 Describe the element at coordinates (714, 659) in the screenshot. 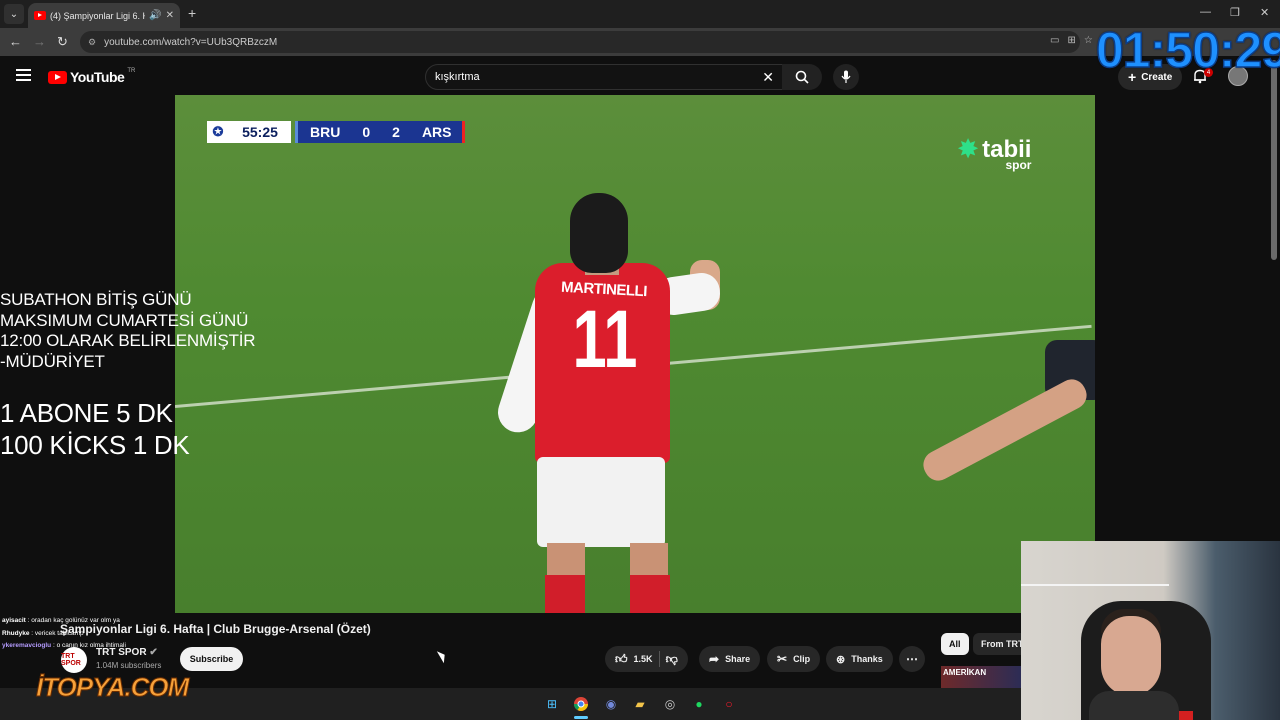

I see `share-icon: ➦` at that location.